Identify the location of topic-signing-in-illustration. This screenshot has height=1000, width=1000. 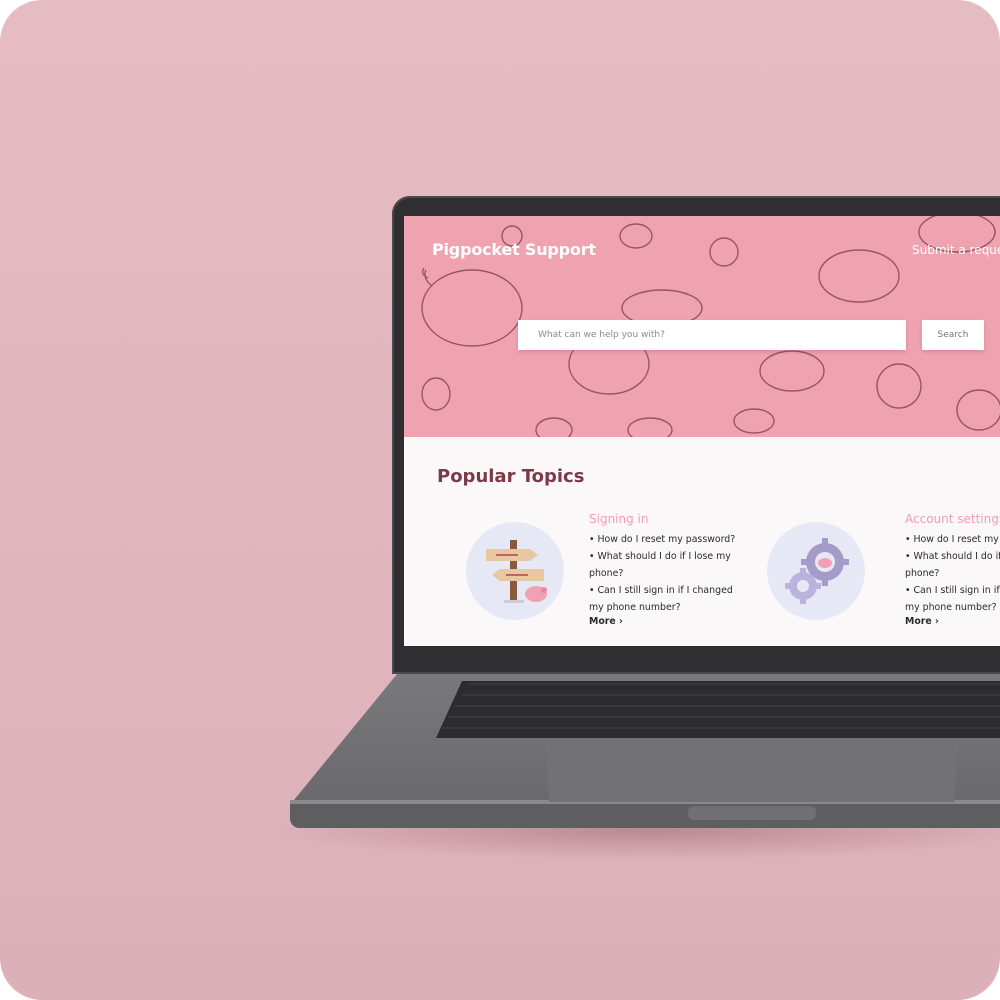
(515, 571).